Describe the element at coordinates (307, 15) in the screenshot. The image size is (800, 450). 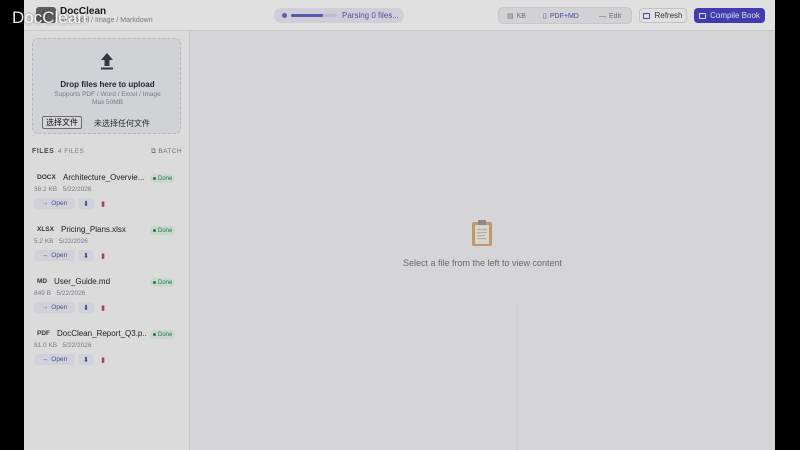
I see `progress-fill` at that location.